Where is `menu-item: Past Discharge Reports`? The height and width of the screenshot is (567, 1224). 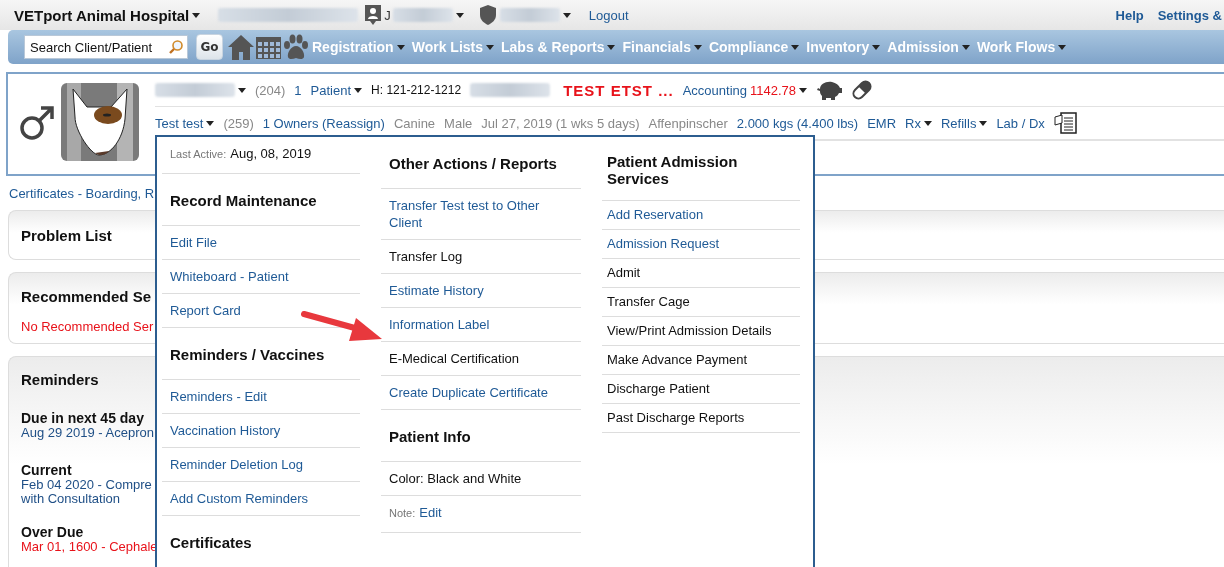 menu-item: Past Discharge Reports is located at coordinates (701, 417).